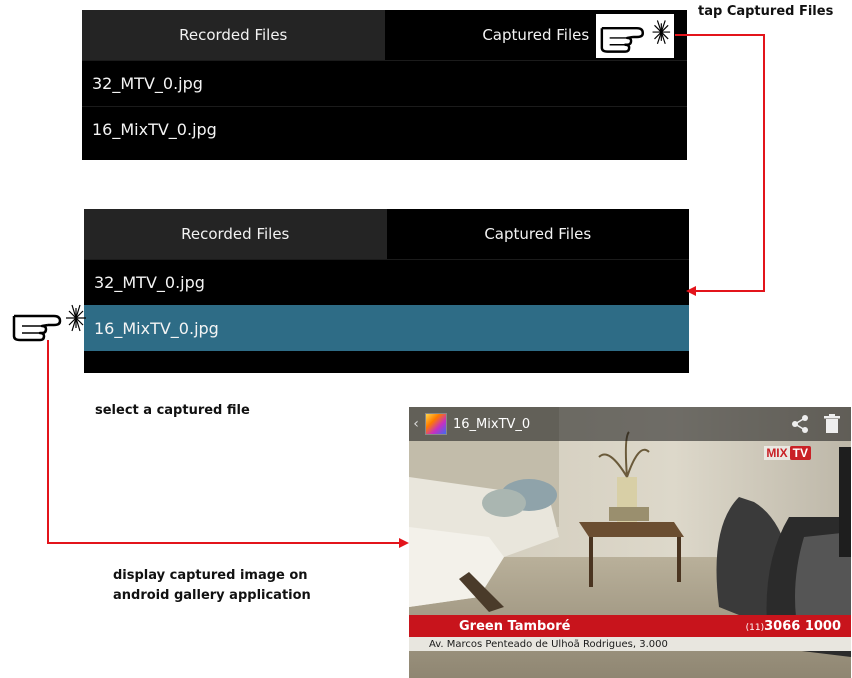 Image resolution: width=852 pixels, height=678 pixels. What do you see at coordinates (492, 424) in the screenshot?
I see `gallery-title: 16_MixTV_0` at bounding box center [492, 424].